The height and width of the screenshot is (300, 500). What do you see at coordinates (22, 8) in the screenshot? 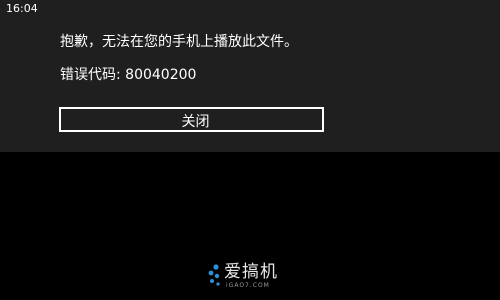
I see `status-bar-time: 16:04` at bounding box center [22, 8].